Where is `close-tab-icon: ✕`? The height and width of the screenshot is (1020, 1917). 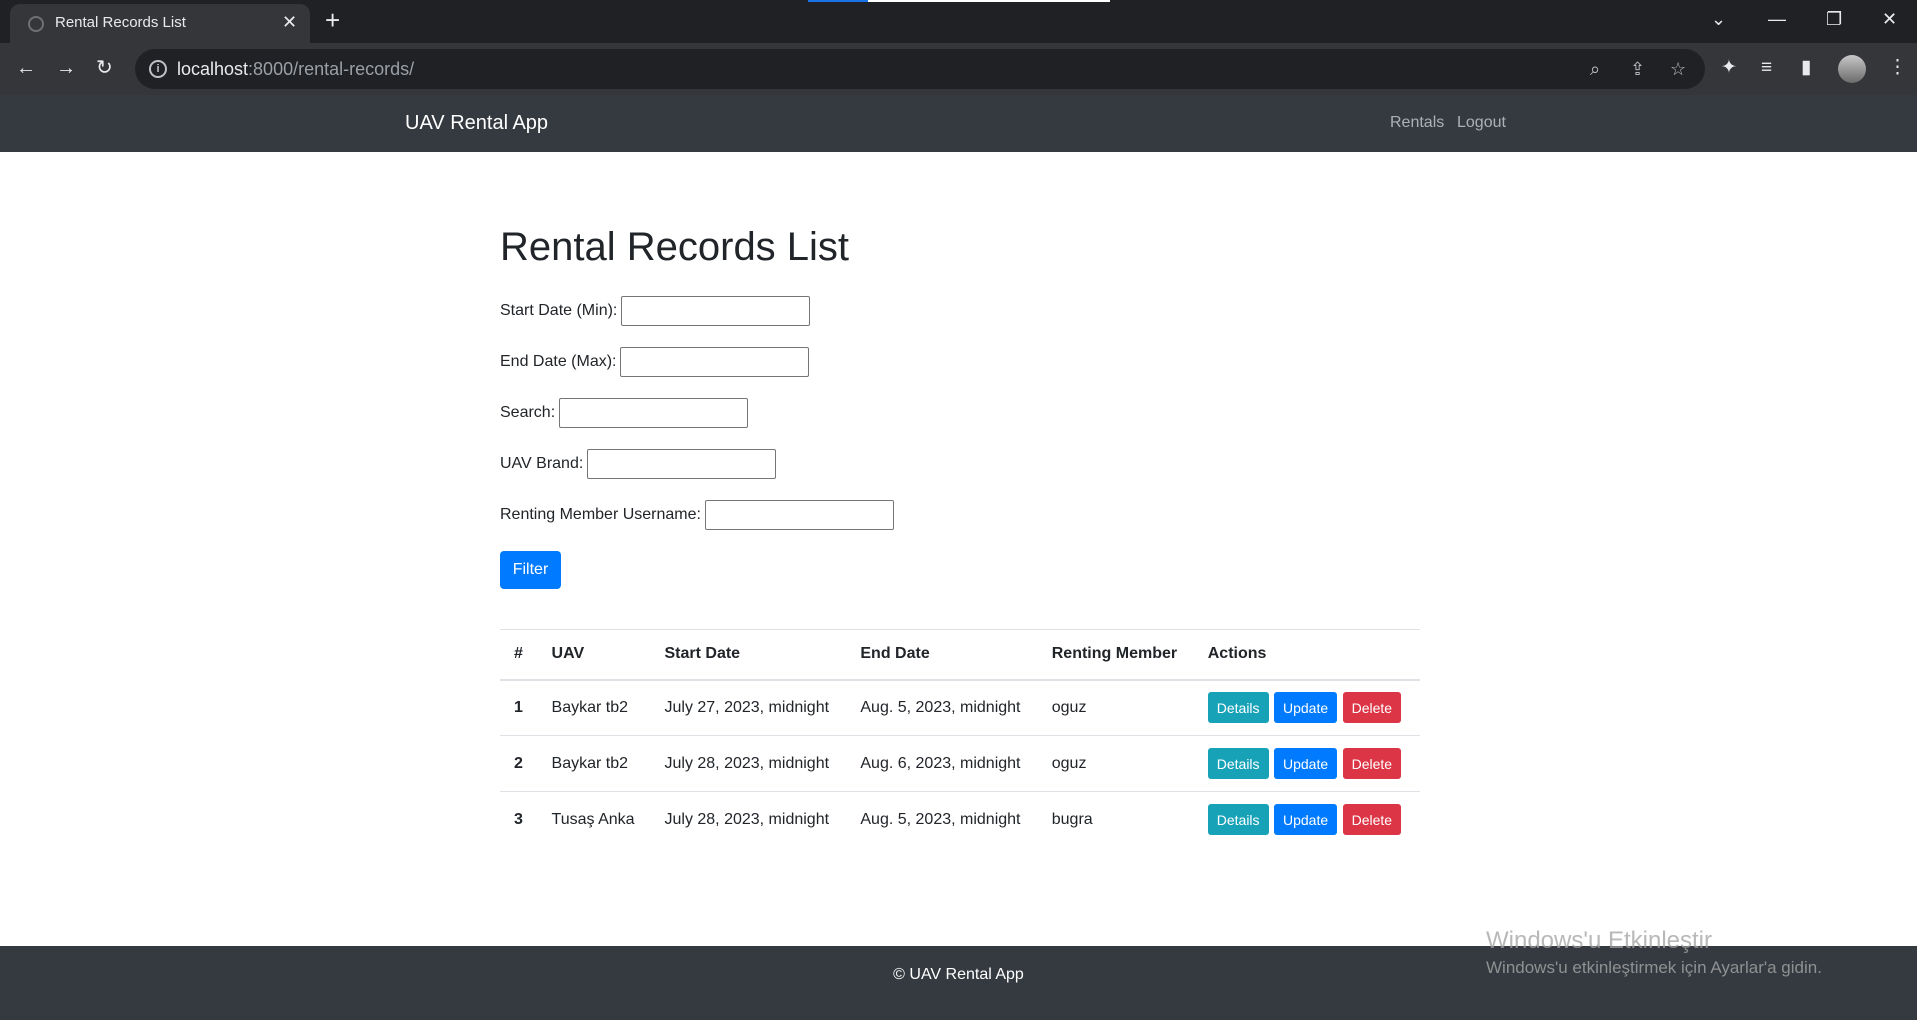 close-tab-icon: ✕ is located at coordinates (289, 22).